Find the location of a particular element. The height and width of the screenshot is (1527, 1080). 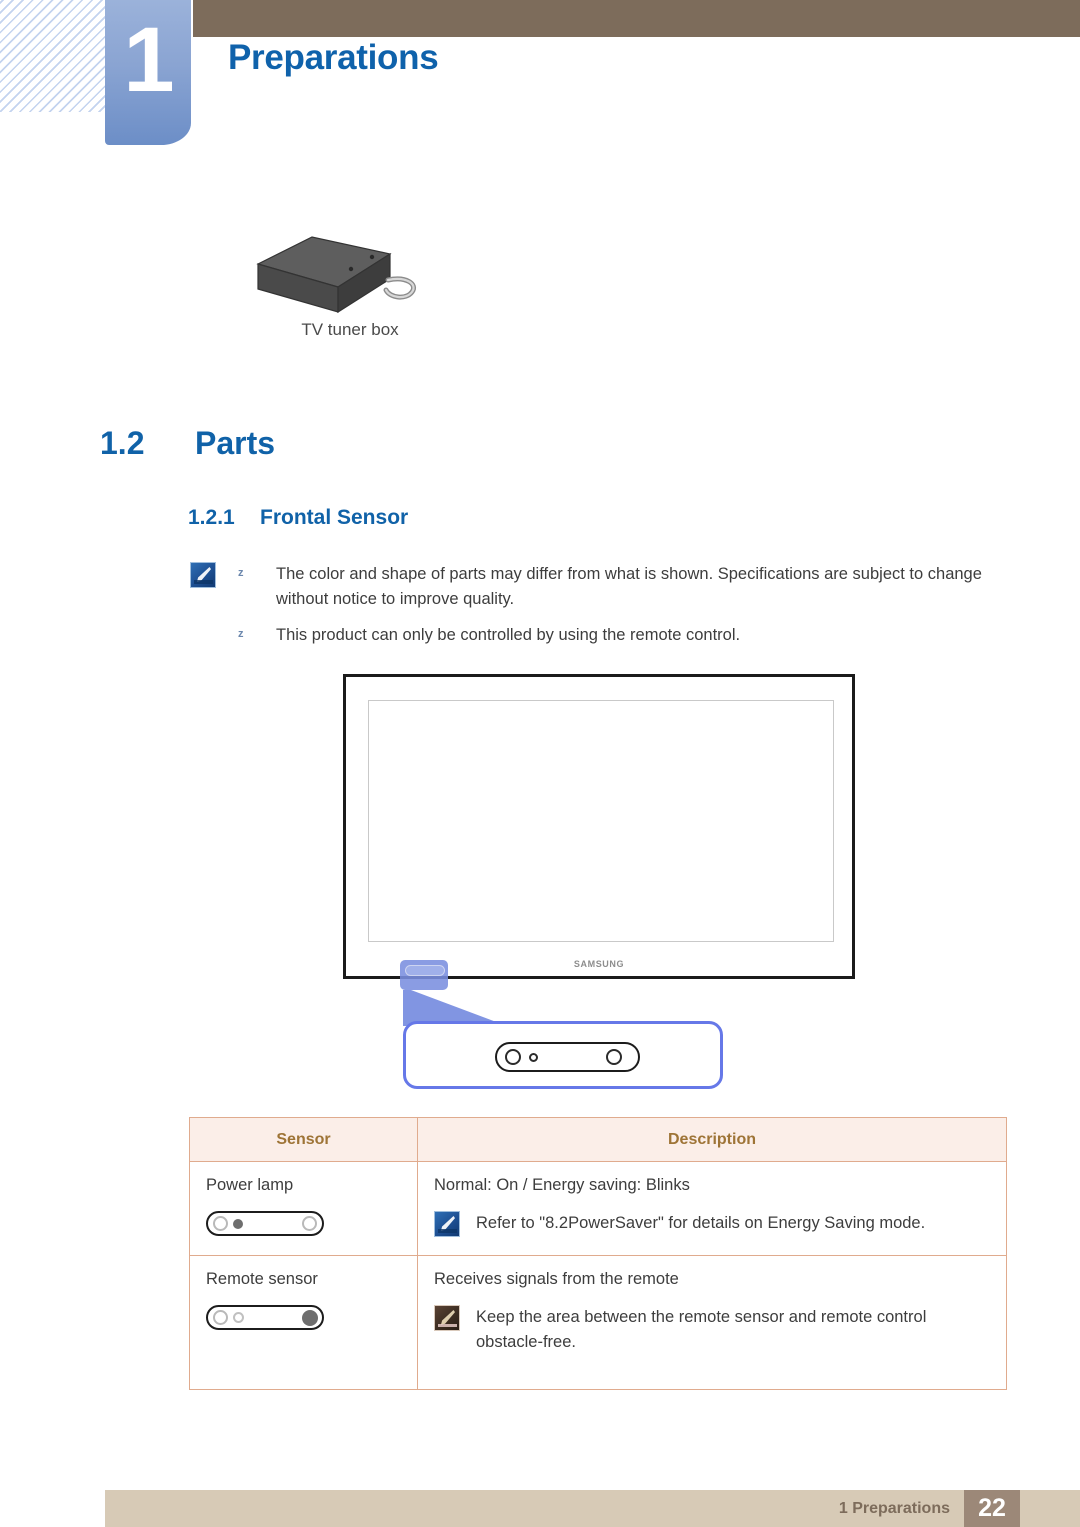

section-title: Parts is located at coordinates (235, 443).